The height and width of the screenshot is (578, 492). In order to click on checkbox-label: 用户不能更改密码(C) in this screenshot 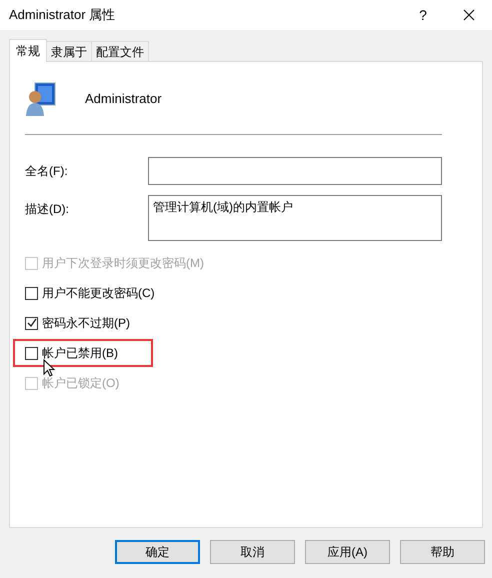, I will do `click(98, 293)`.